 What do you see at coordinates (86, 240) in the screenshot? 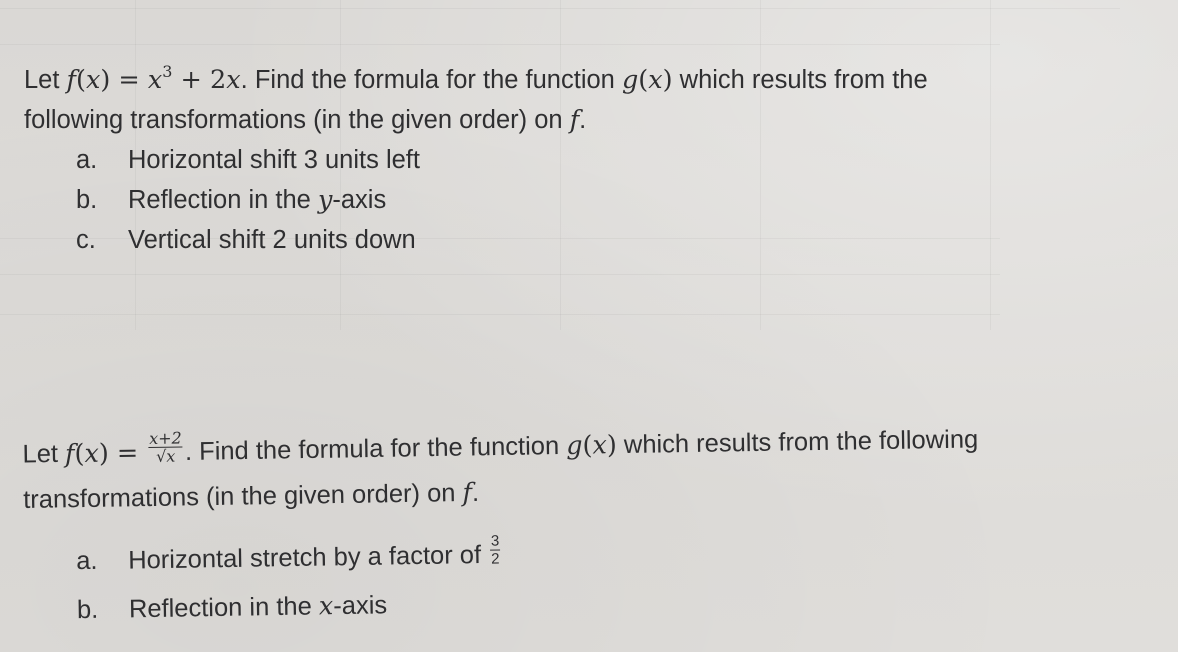
I see `list-marker: c.` at bounding box center [86, 240].